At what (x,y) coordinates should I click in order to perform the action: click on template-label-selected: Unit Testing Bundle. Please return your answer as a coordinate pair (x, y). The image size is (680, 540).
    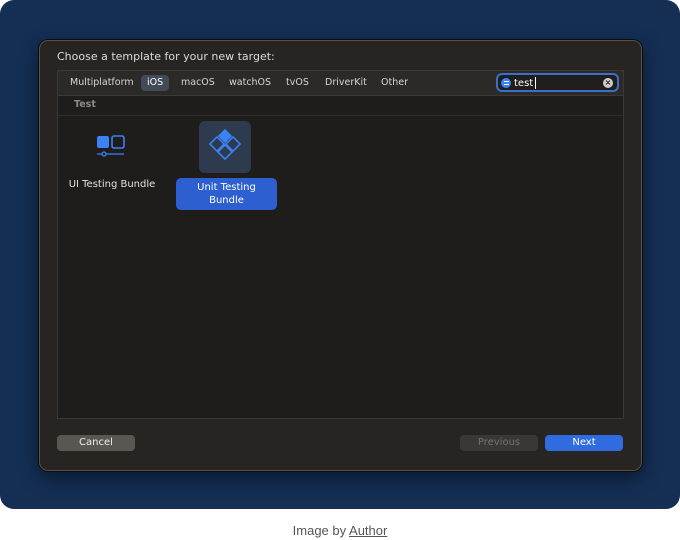
    Looking at the image, I should click on (226, 194).